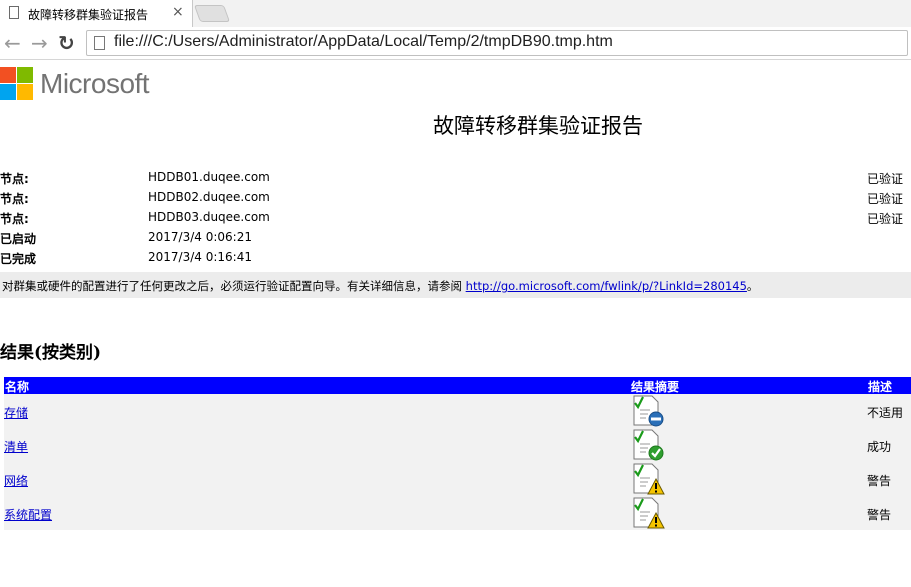  Describe the element at coordinates (88, 15) in the screenshot. I see `tab-title: 故障转移群集验证报告` at that location.